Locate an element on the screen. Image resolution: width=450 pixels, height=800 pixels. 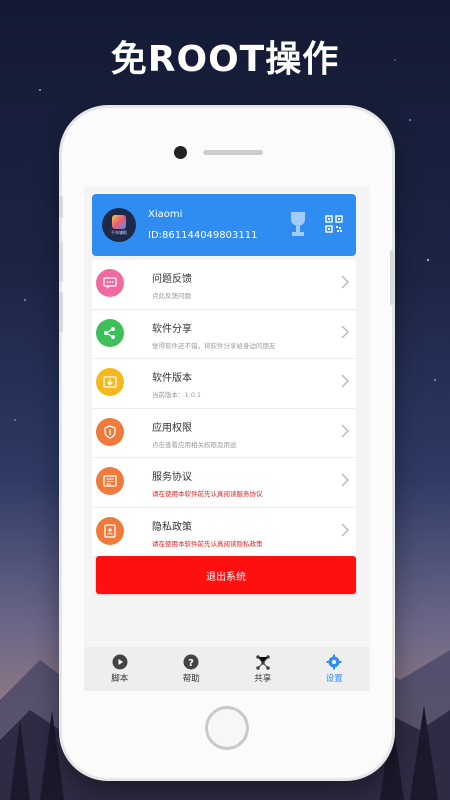
tab-label: 设置 is located at coordinates (334, 679).